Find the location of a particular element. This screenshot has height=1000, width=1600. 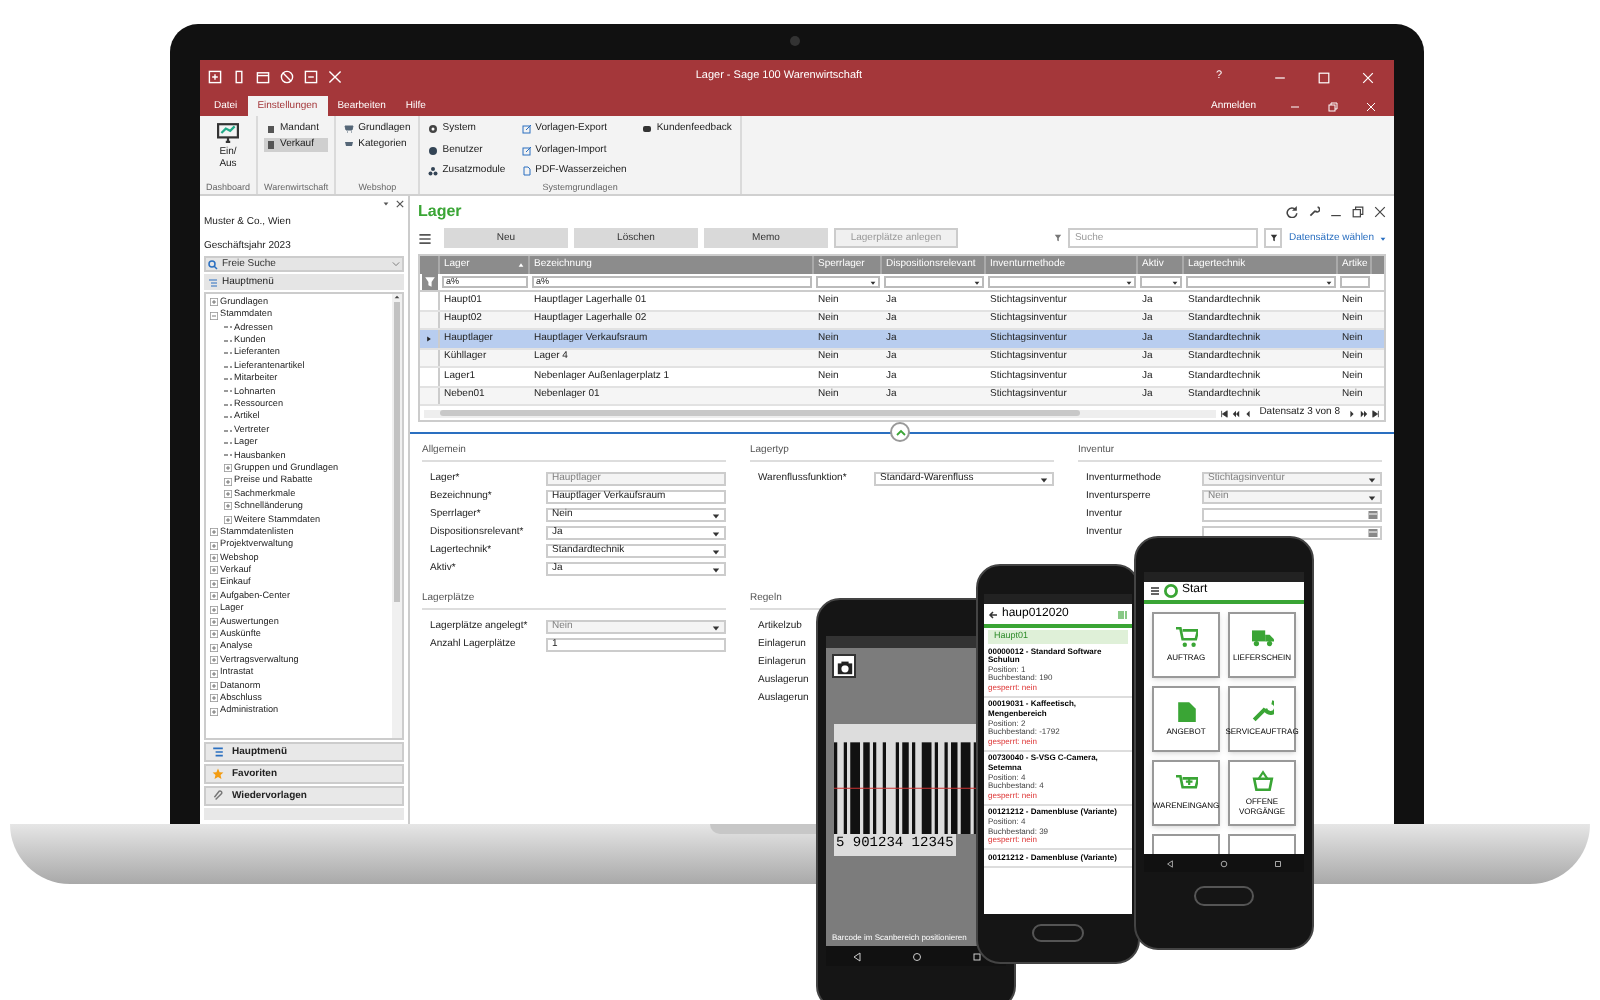

new-record-icon is located at coordinates (215, 77).